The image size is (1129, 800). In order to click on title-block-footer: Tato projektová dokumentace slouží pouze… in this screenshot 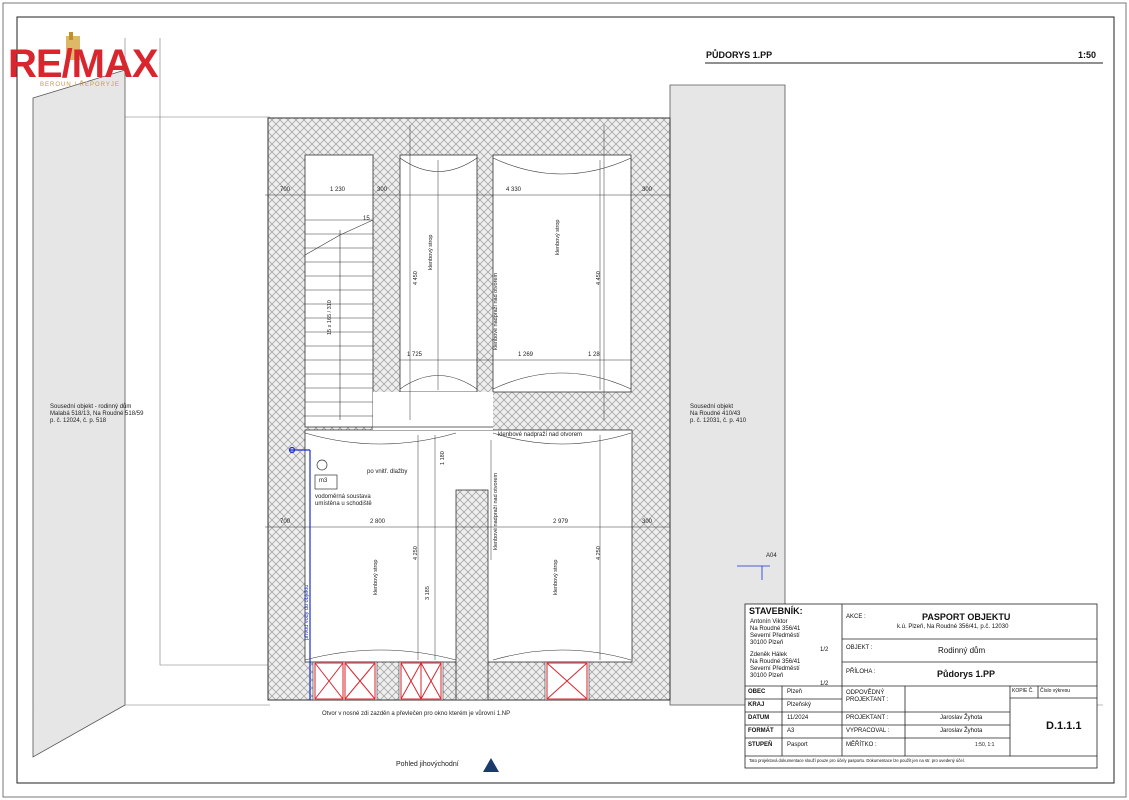, I will do `click(857, 760)`.